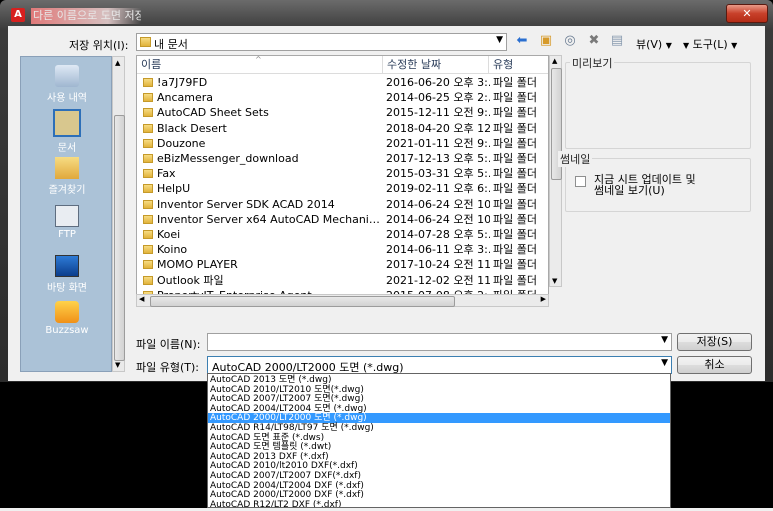 The image size is (773, 511). Describe the element at coordinates (436, 65) in the screenshot. I see `column-header-date: 수정한 날짜` at that location.